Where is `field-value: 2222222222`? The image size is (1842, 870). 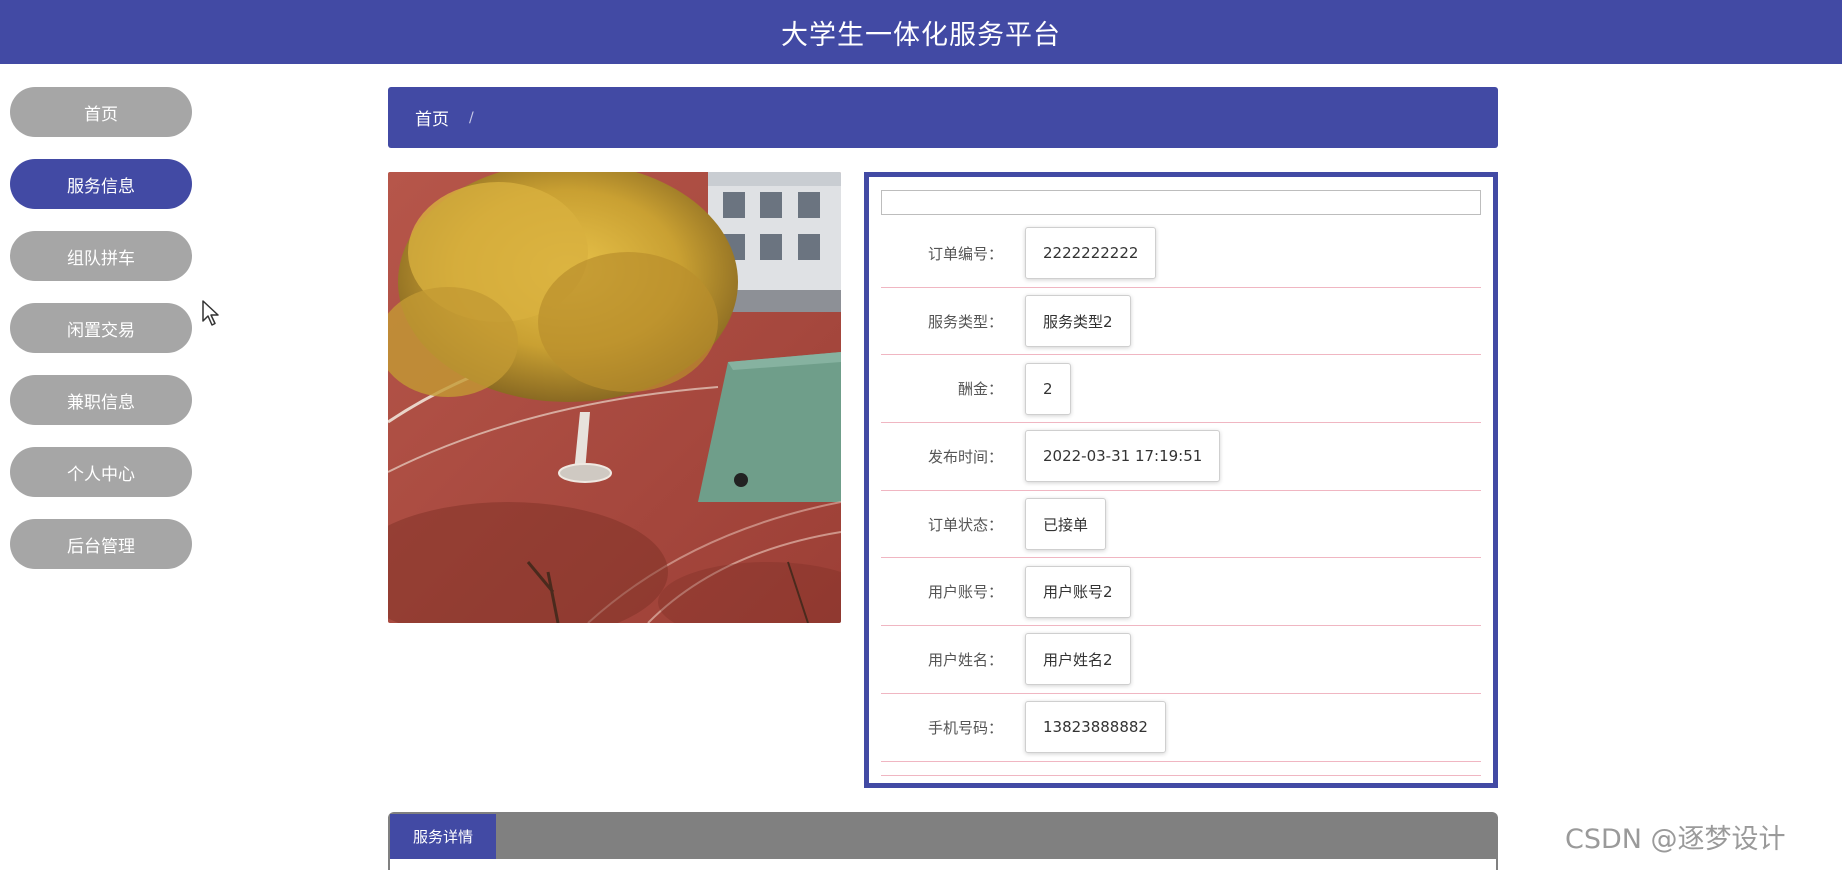 field-value: 2222222222 is located at coordinates (1091, 253).